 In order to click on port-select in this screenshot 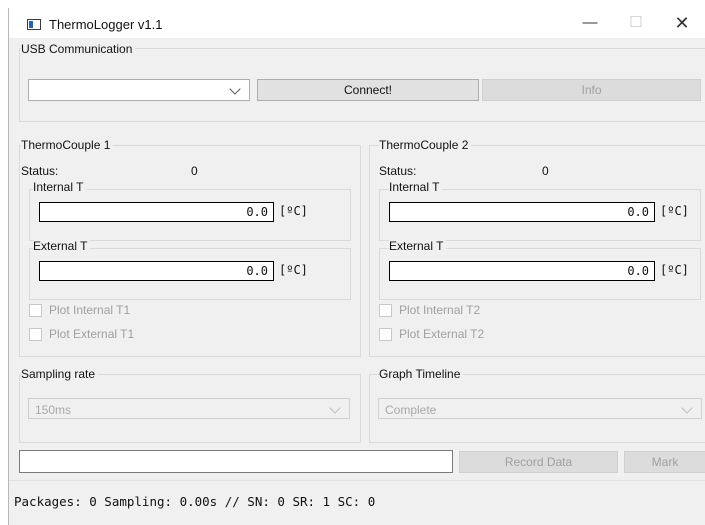, I will do `click(139, 90)`.